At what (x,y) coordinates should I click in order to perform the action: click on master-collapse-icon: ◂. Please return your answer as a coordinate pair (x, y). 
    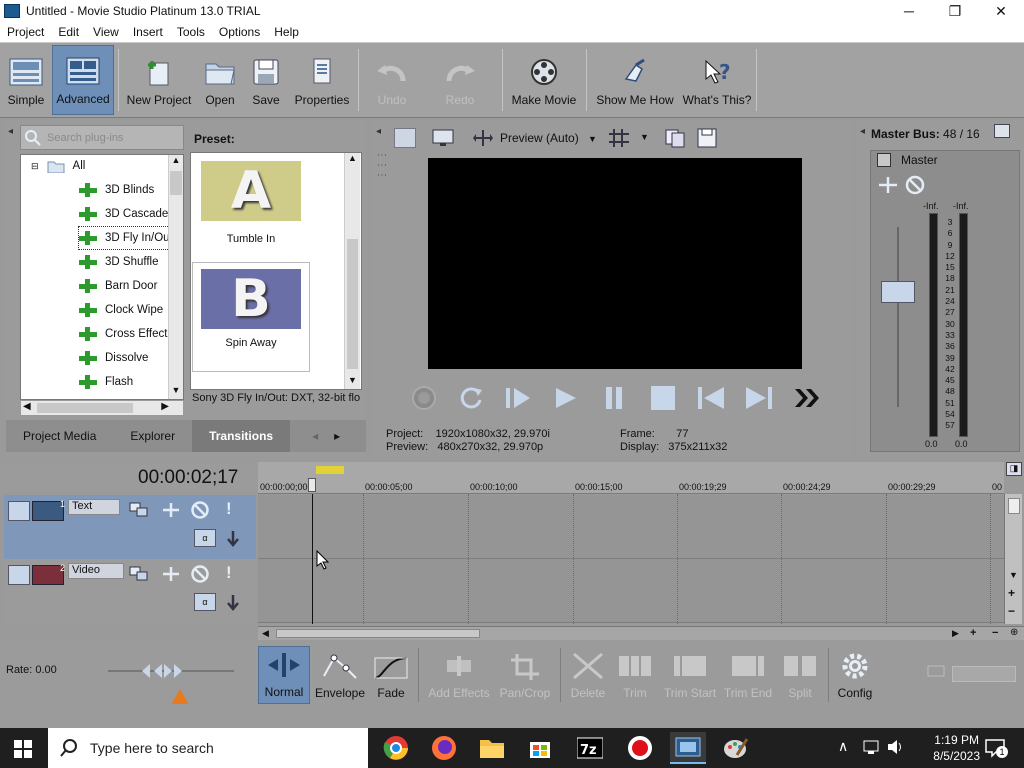
    Looking at the image, I should click on (862, 131).